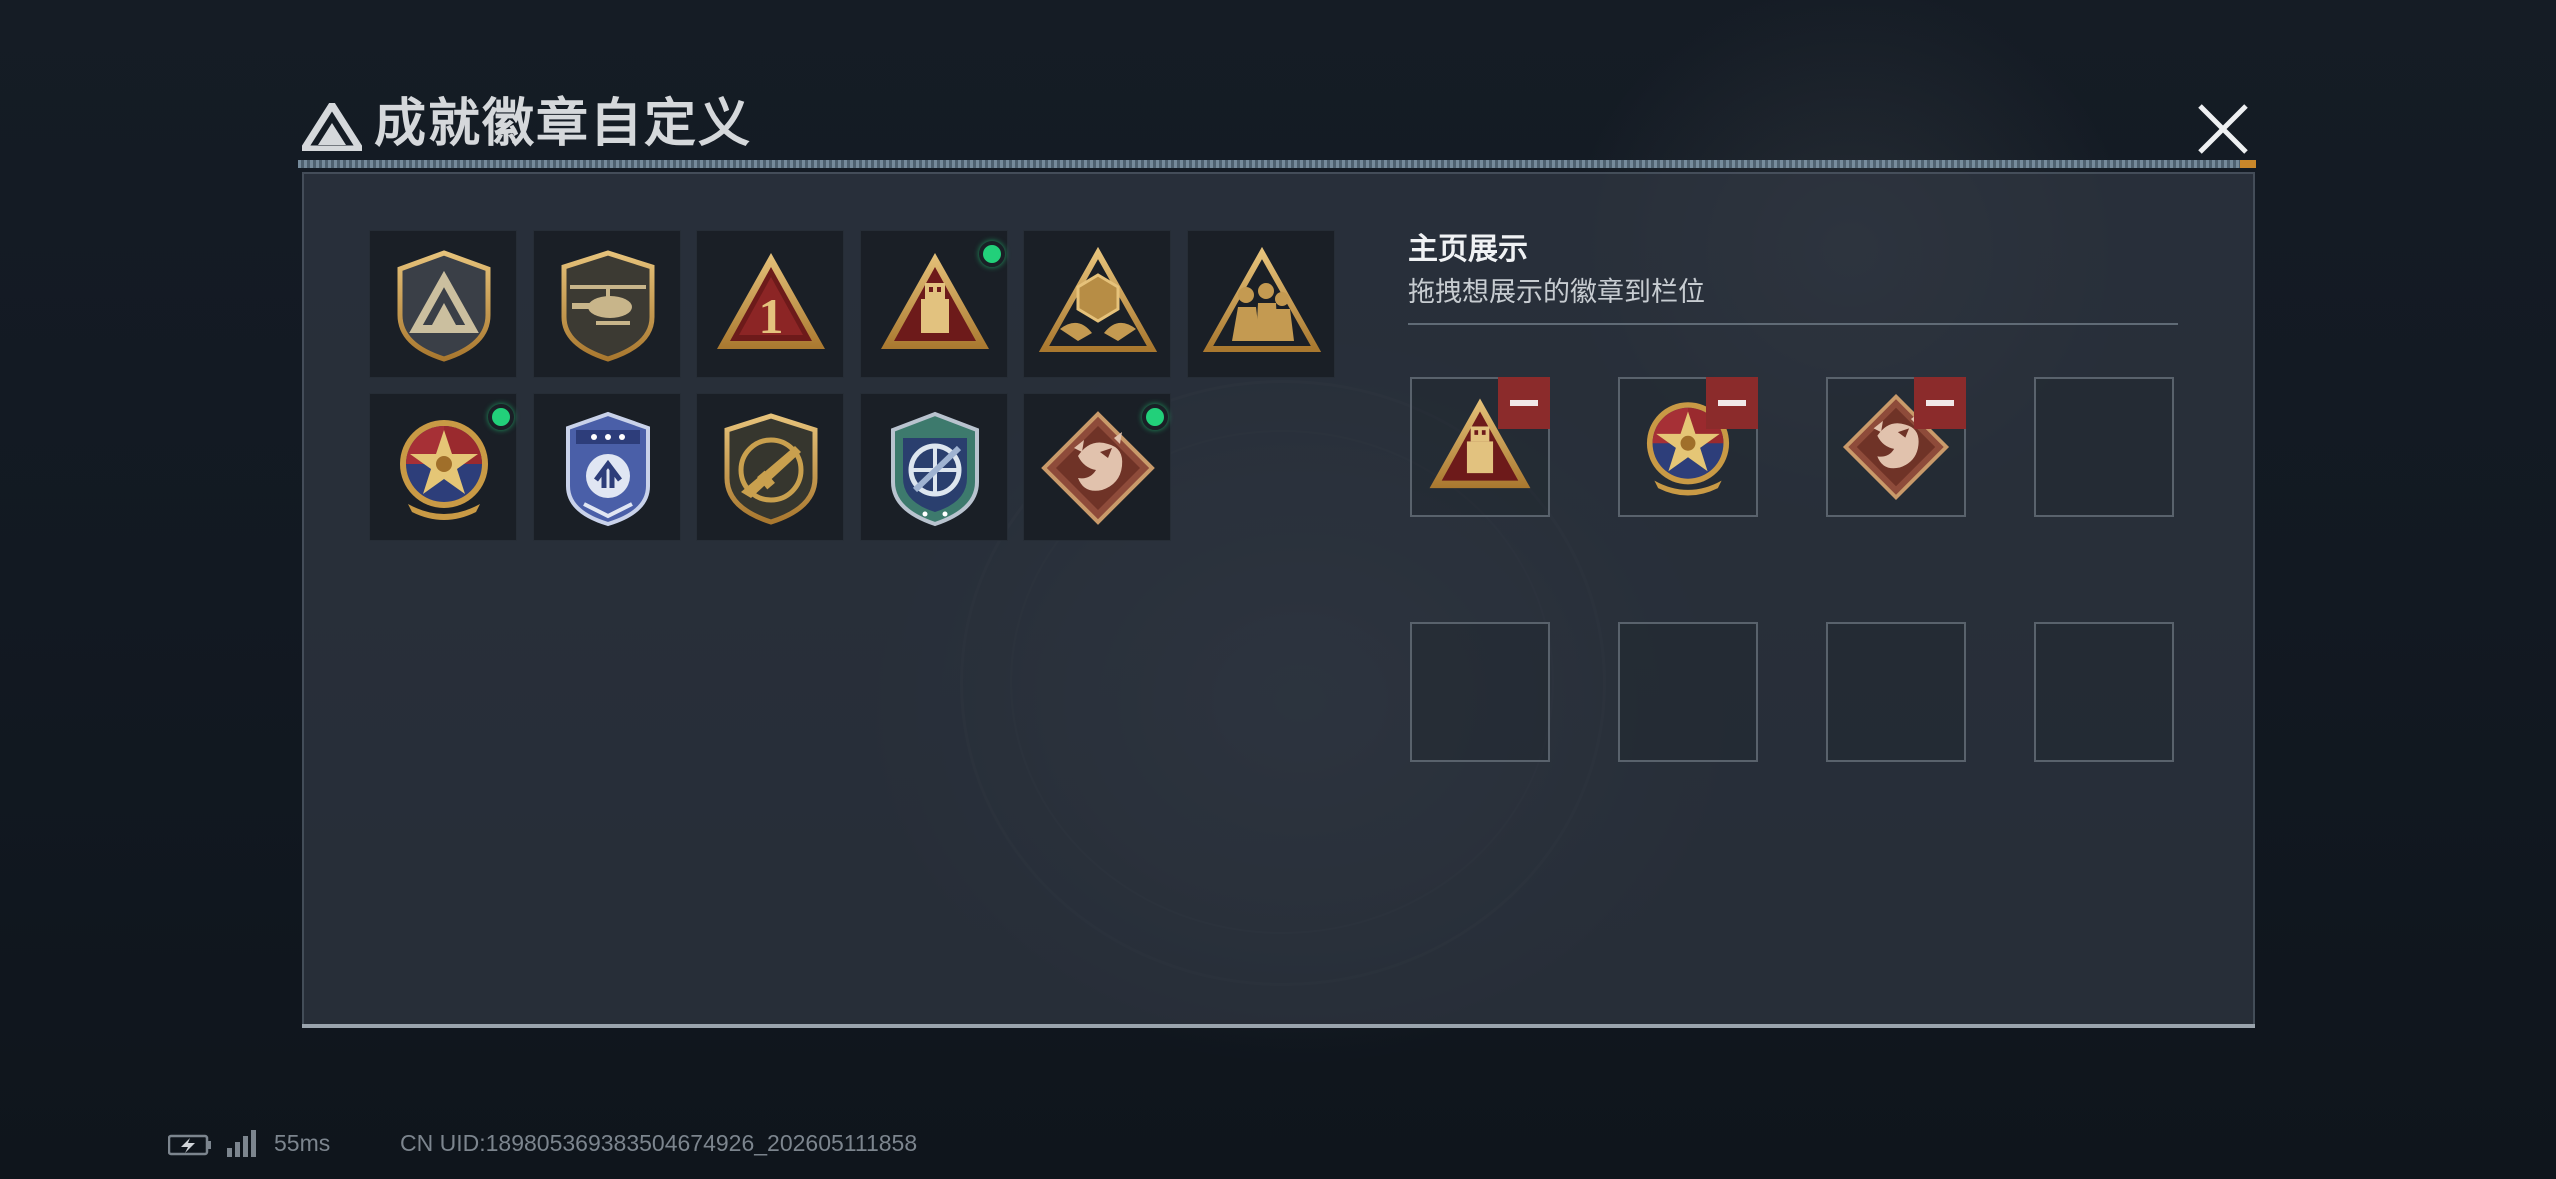 The image size is (2556, 1179). I want to click on ping-text: 55ms, so click(302, 1143).